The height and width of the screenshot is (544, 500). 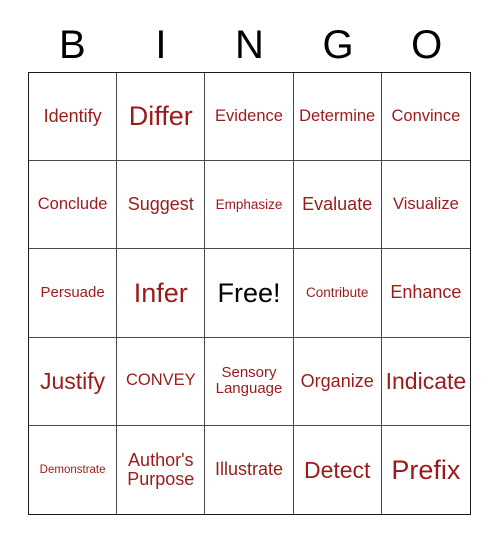 I want to click on bingo-cell: Suggest, so click(x=161, y=205).